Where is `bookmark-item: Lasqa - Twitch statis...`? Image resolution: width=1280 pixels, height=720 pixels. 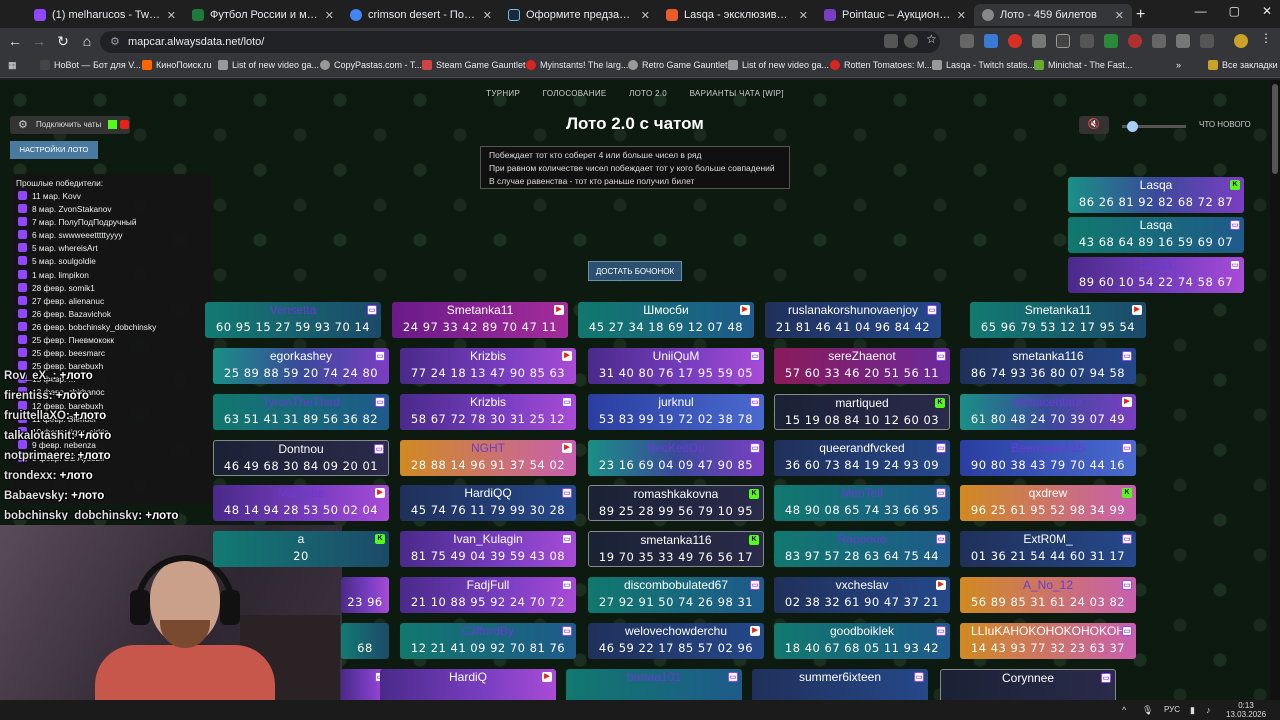
bookmark-item: Lasqa - Twitch statis... is located at coordinates (983, 65).